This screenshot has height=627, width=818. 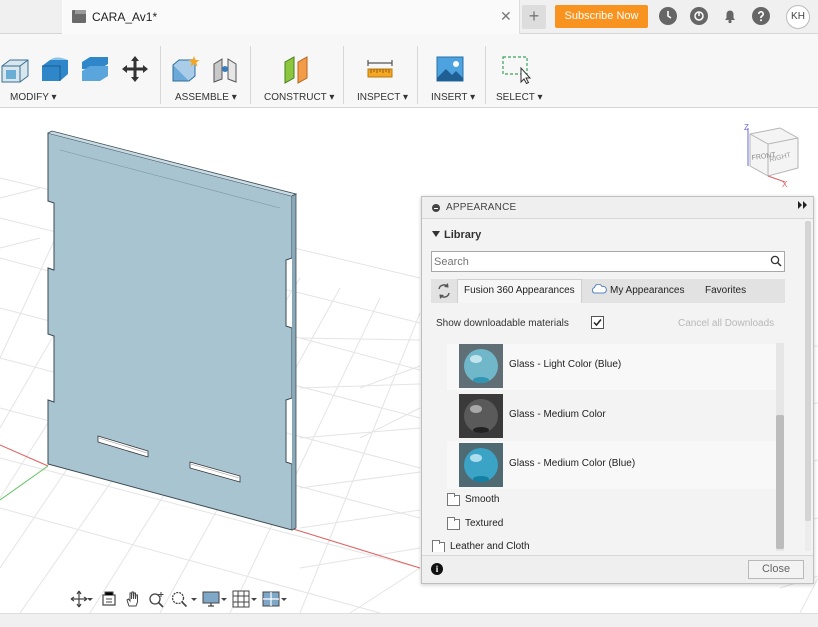 I want to click on modify-menu: MODIFY ▾, so click(x=33, y=97).